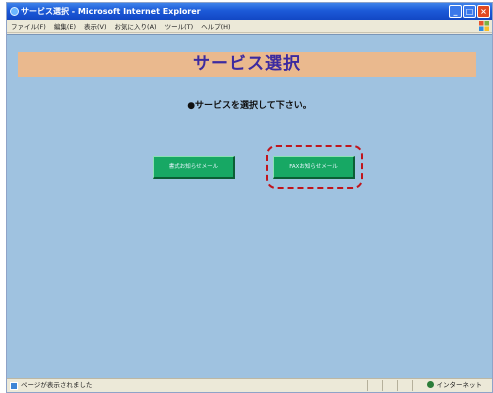  I want to click on security-zone: インターネット, so click(454, 385).